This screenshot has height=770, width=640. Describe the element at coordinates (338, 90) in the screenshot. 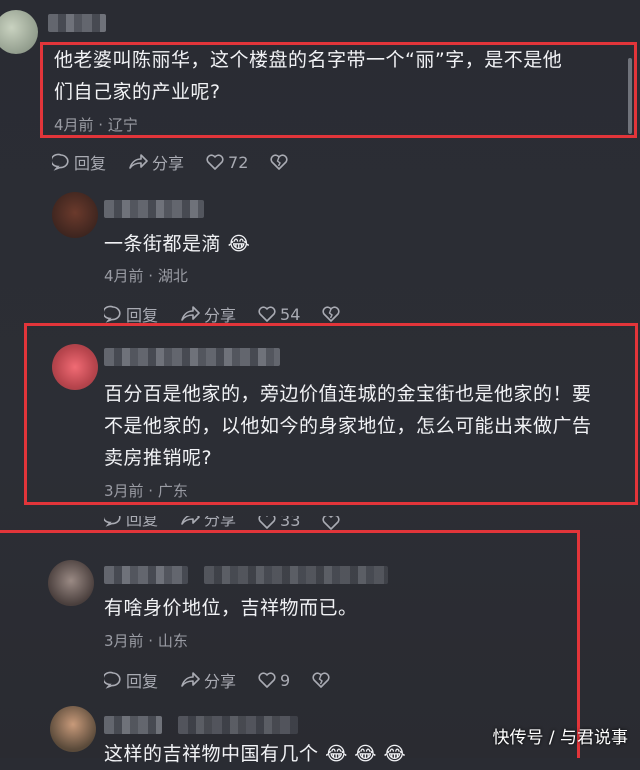

I see `highlight-box` at that location.